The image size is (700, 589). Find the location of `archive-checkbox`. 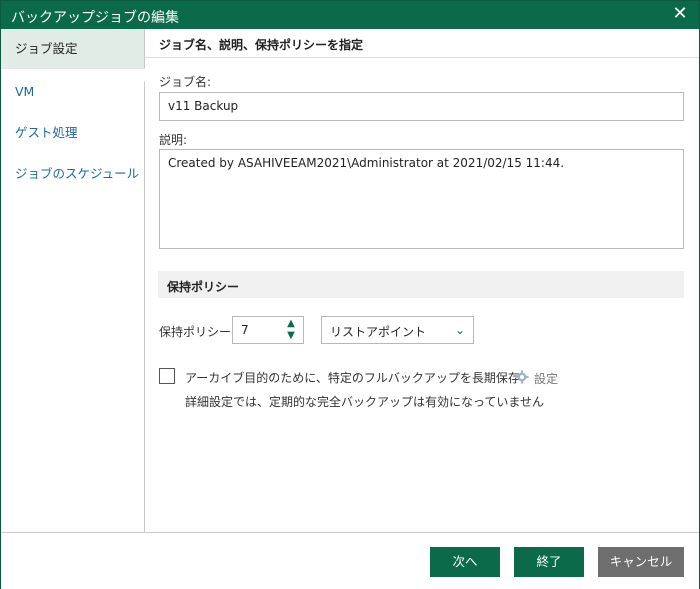

archive-checkbox is located at coordinates (167, 376).